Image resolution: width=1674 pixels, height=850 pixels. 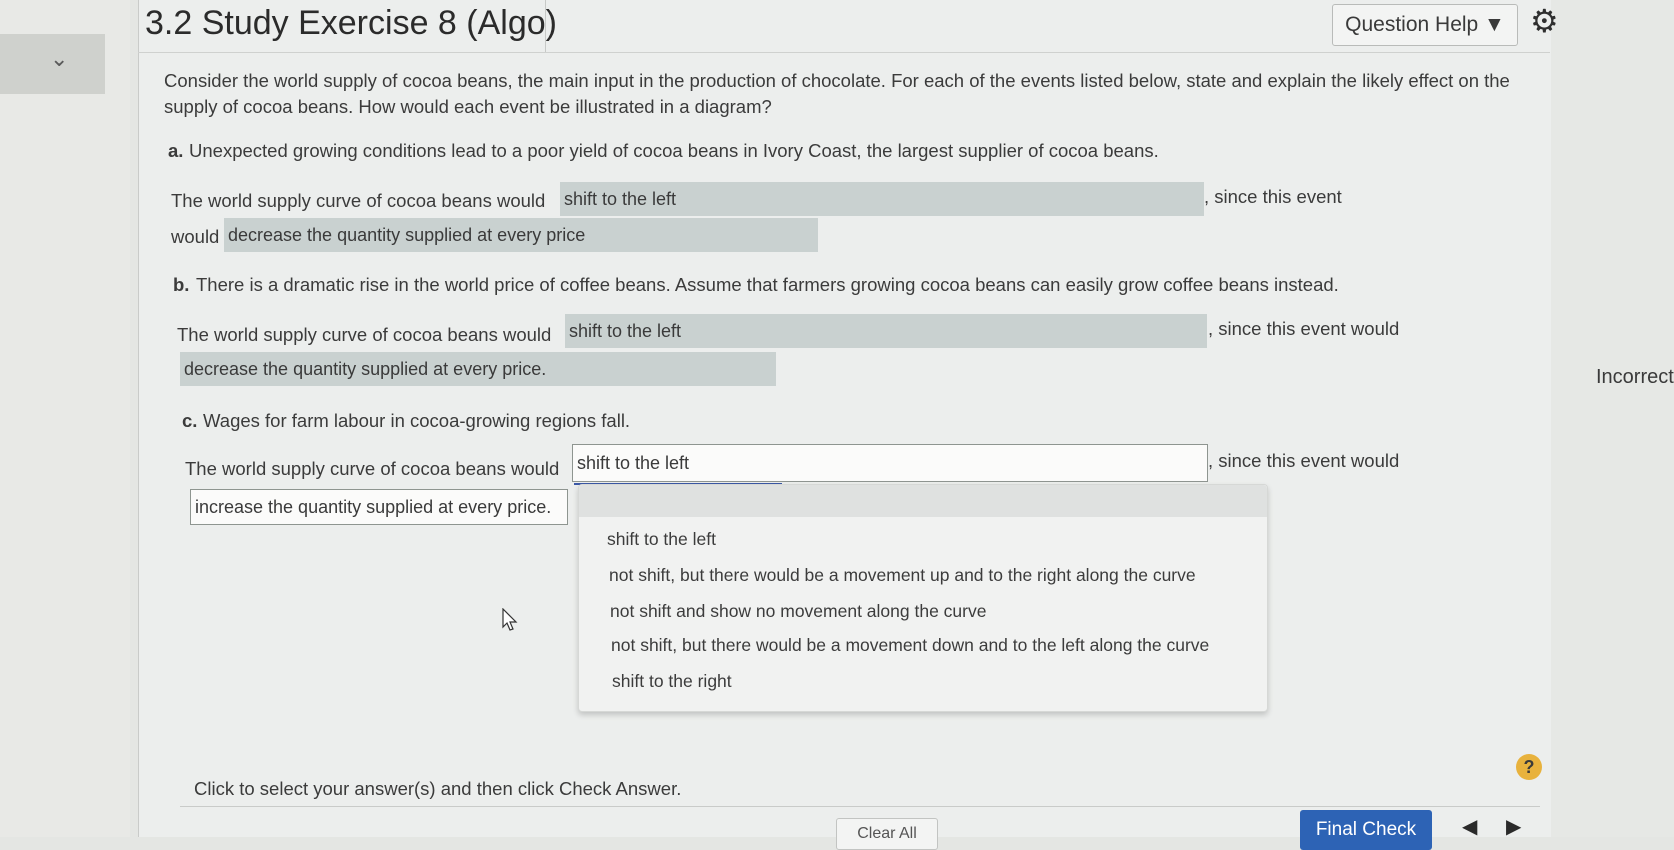 What do you see at coordinates (510, 619) in the screenshot?
I see `mouse-cursor-icon` at bounding box center [510, 619].